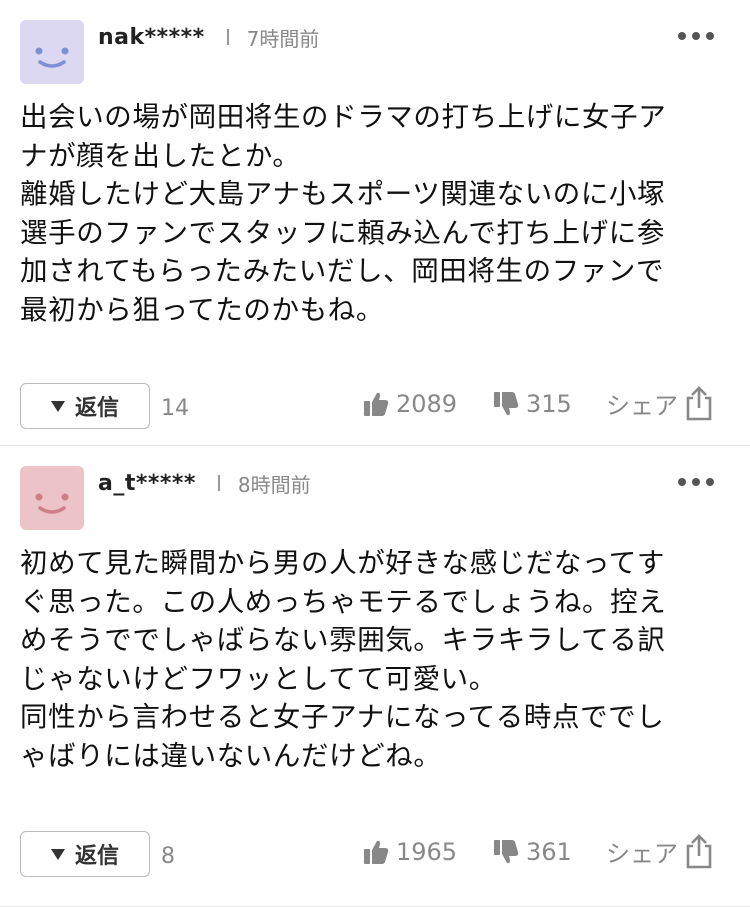  What do you see at coordinates (175, 408) in the screenshot?
I see `reply-count: 14` at bounding box center [175, 408].